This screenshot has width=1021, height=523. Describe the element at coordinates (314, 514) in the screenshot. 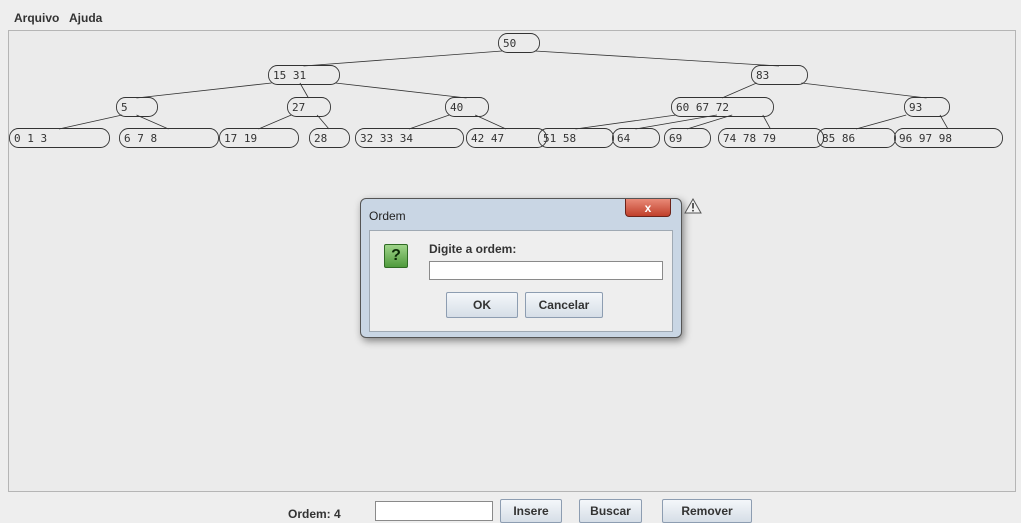

I see `order-label: Ordem: 4` at that location.